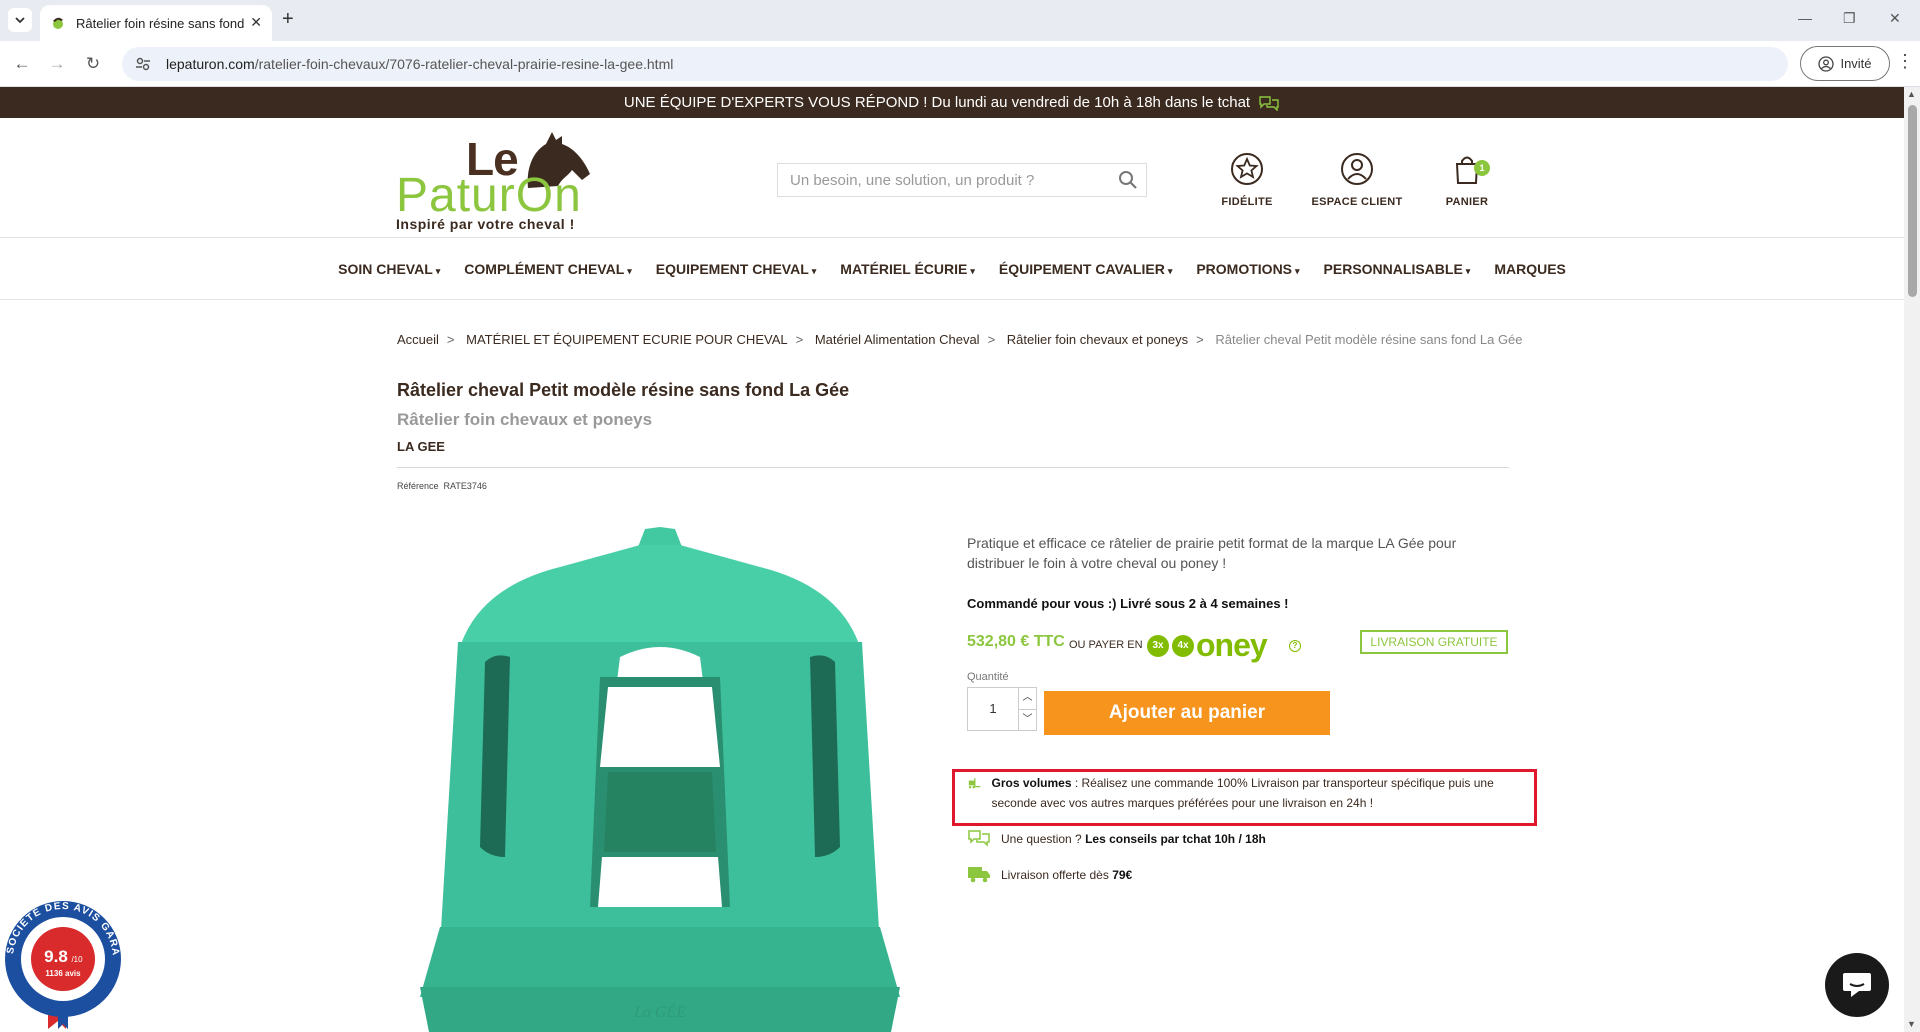  Describe the element at coordinates (1895, 18) in the screenshot. I see `close-window-icon: ✕` at that location.